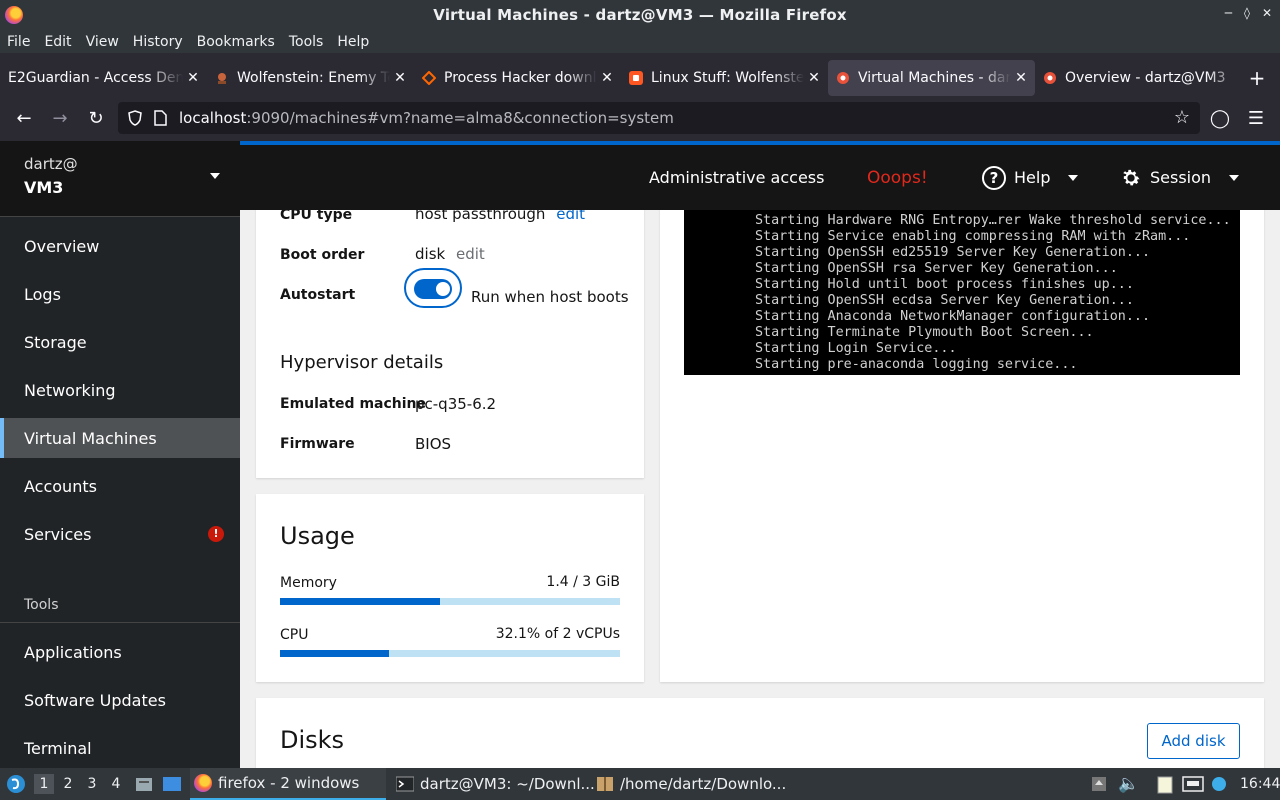 Image resolution: width=1280 pixels, height=800 pixels. Describe the element at coordinates (306, 42) in the screenshot. I see `menu-tools: Tools` at that location.